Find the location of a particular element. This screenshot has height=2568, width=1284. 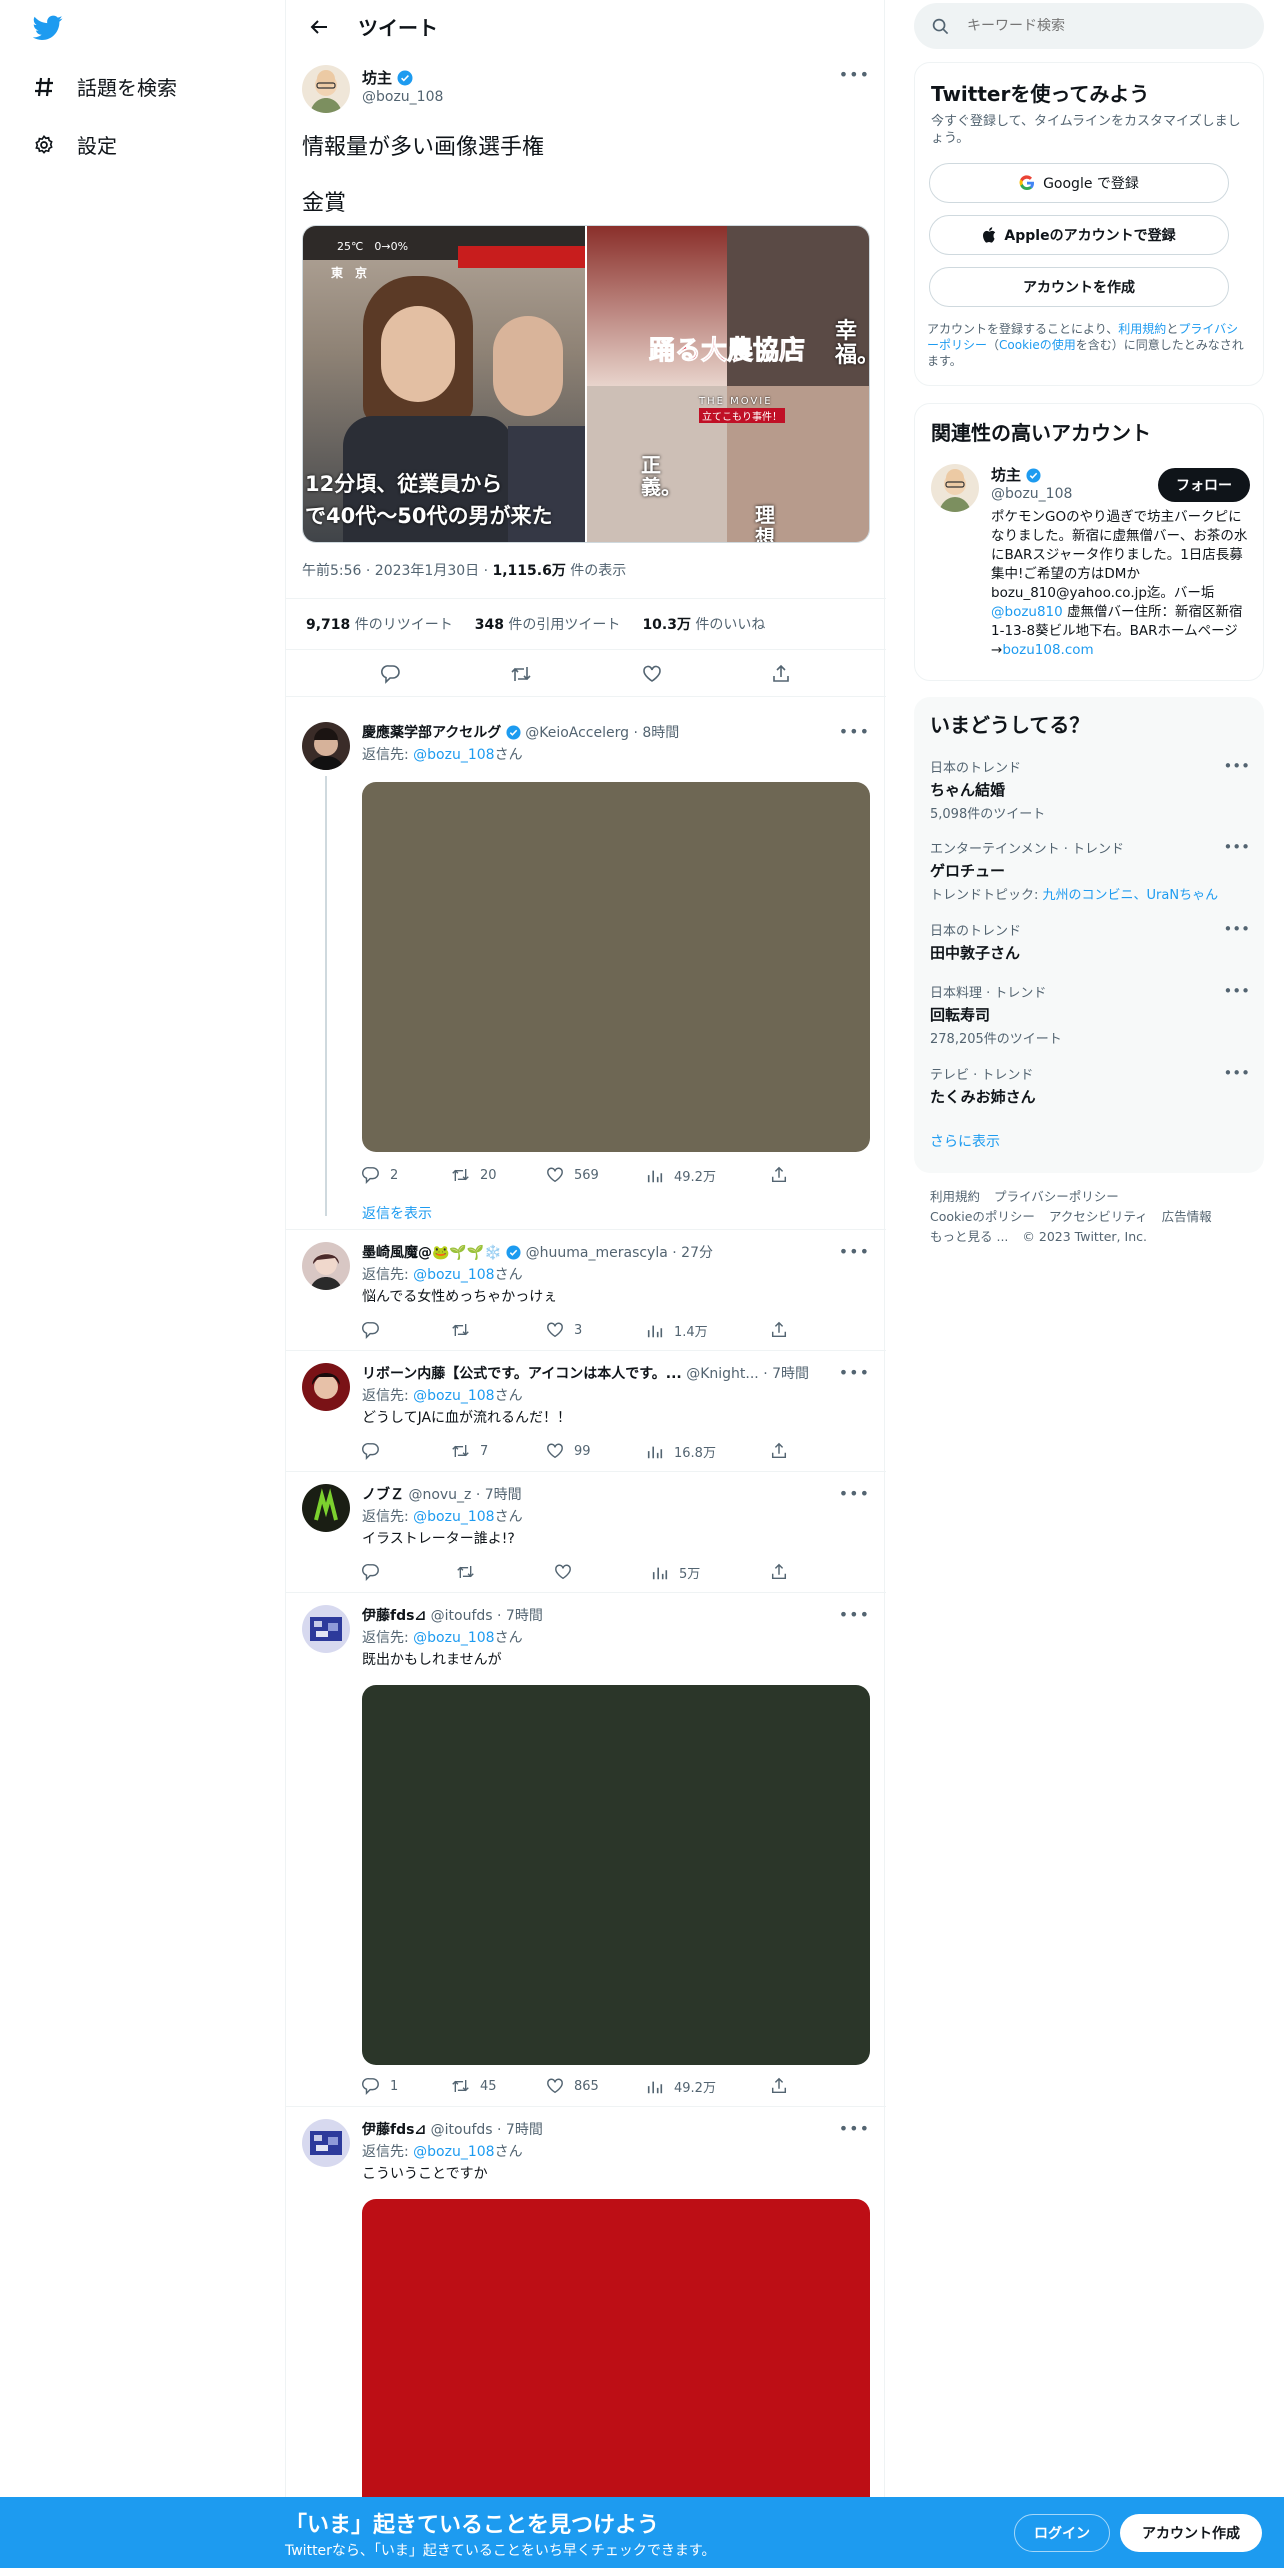

reply-author-name: ノブＺ is located at coordinates (383, 1495).